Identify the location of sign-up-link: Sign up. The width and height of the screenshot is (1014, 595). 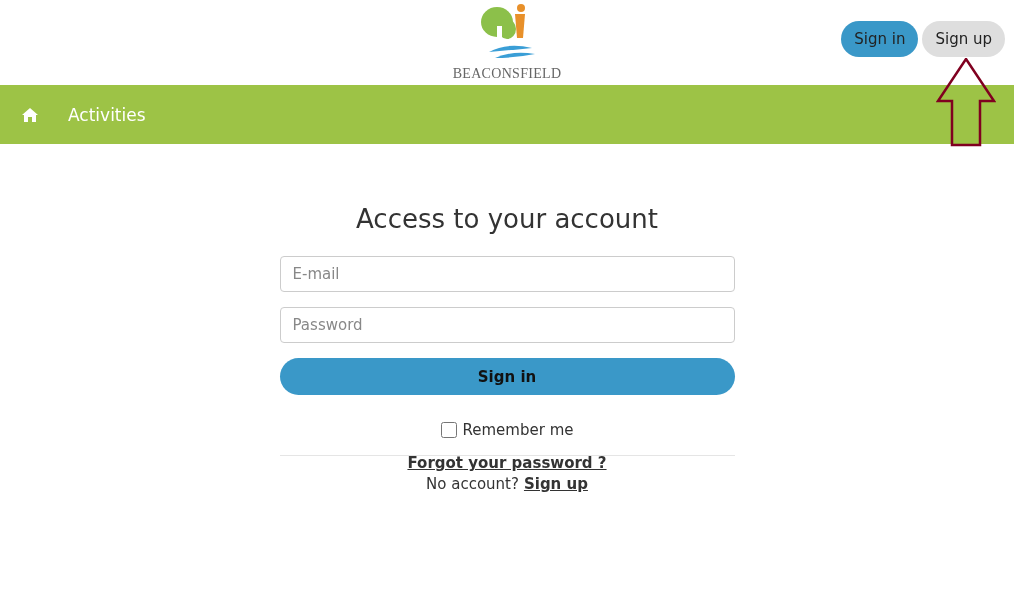
(555, 484).